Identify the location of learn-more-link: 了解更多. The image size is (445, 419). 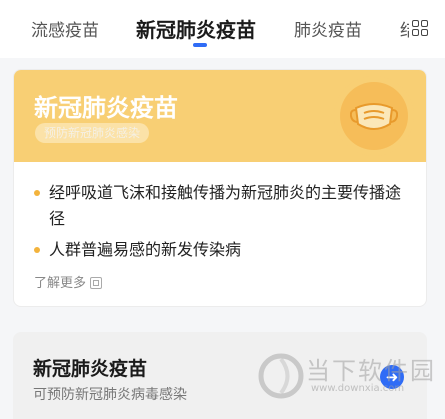
(68, 281).